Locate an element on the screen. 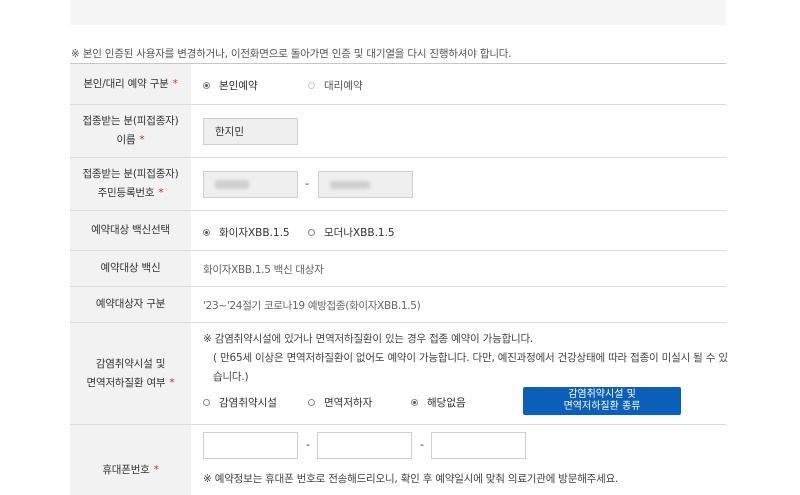 The image size is (800, 495). radio-none: 해당없음 is located at coordinates (438, 402).